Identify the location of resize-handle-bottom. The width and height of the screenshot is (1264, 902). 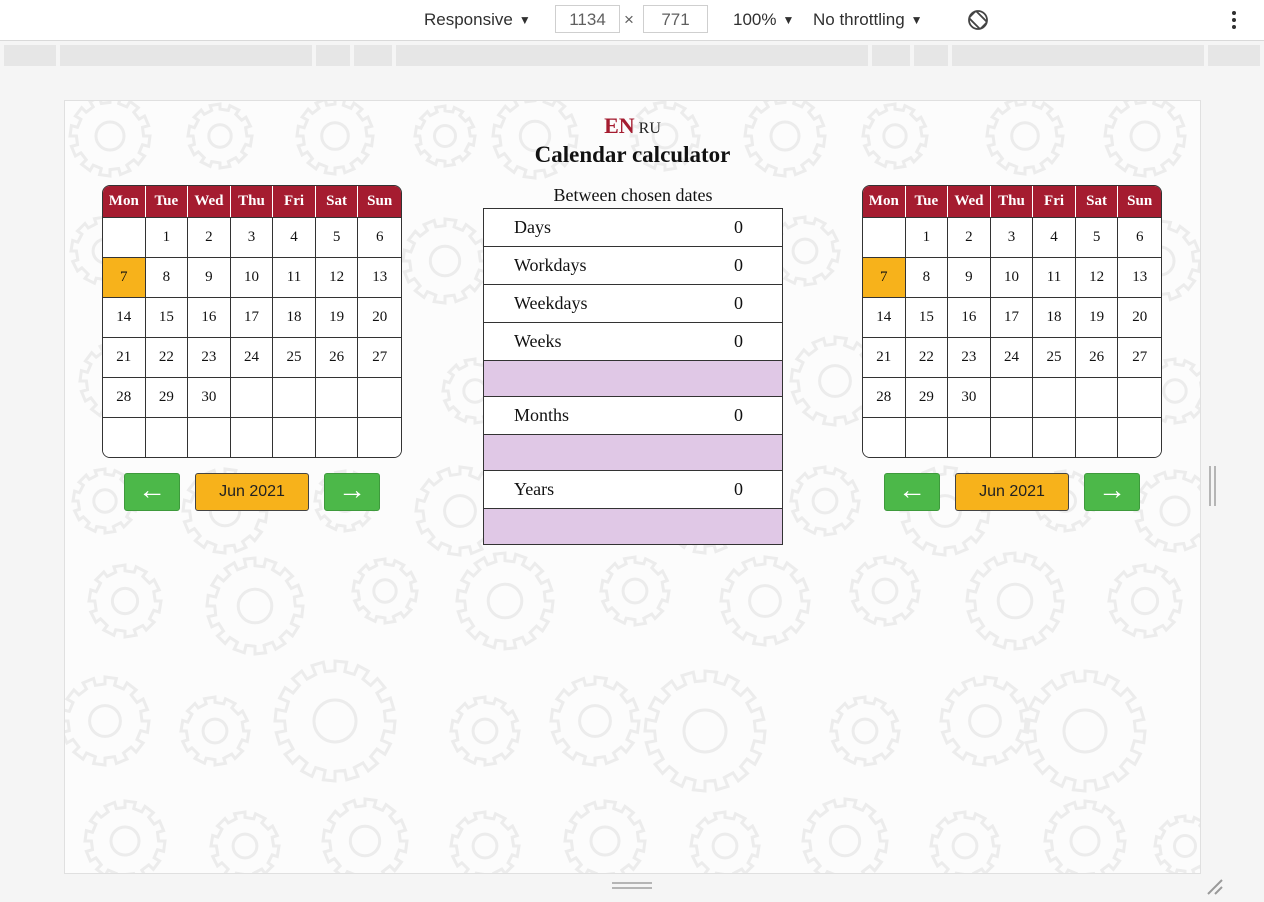
(632, 886).